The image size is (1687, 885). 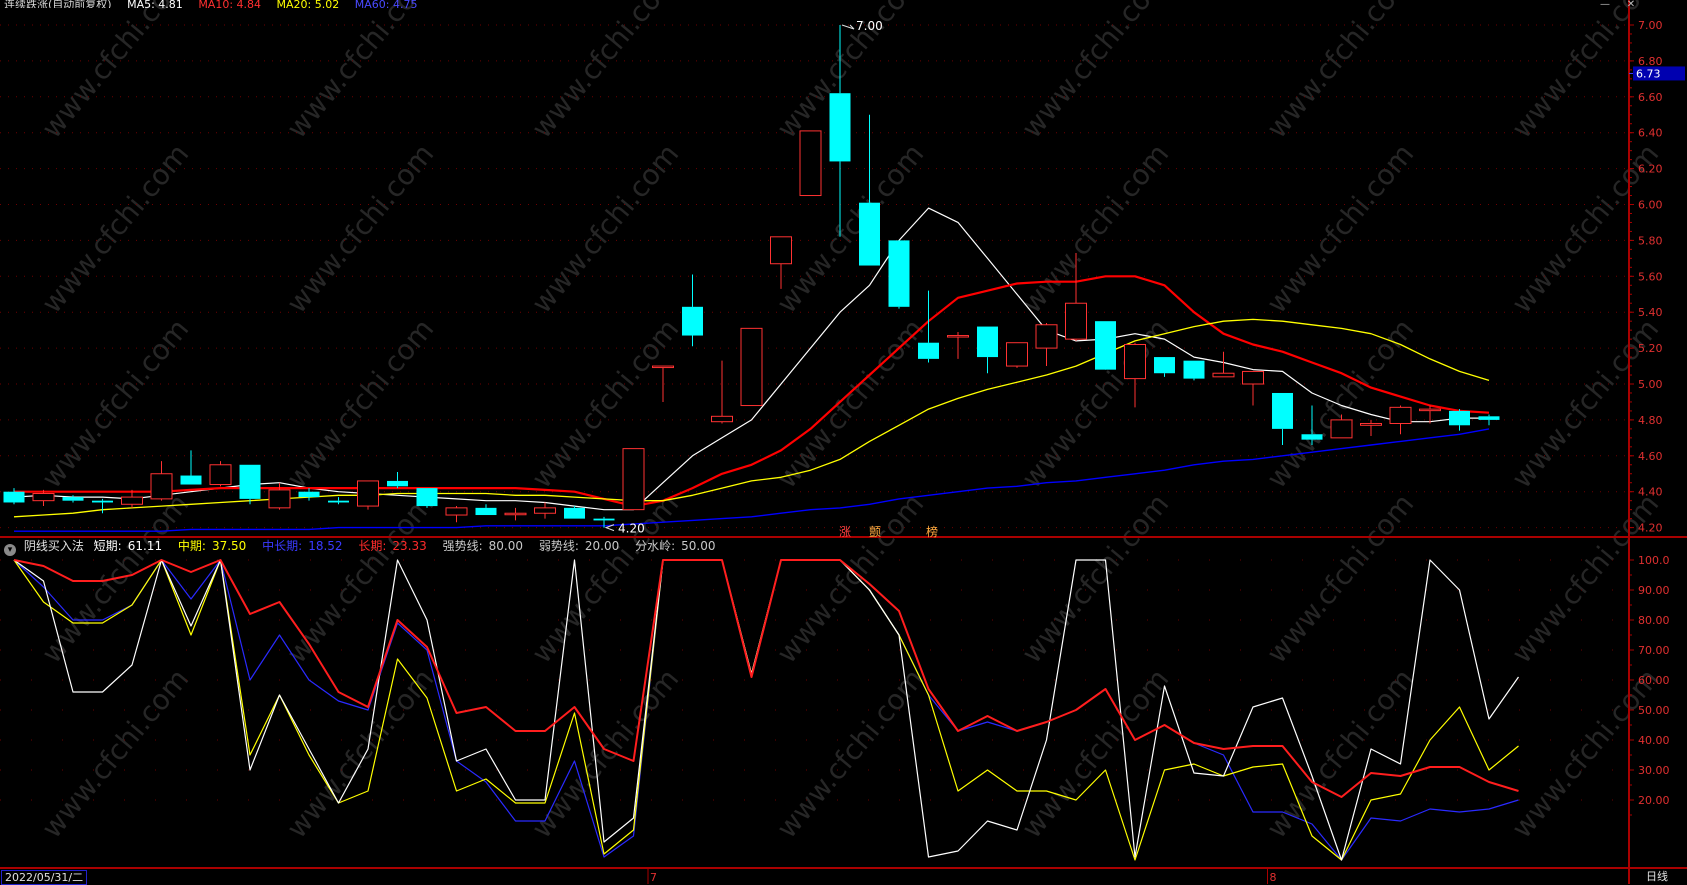 What do you see at coordinates (1650, 492) in the screenshot?
I see `price-tick-label: 4.40` at bounding box center [1650, 492].